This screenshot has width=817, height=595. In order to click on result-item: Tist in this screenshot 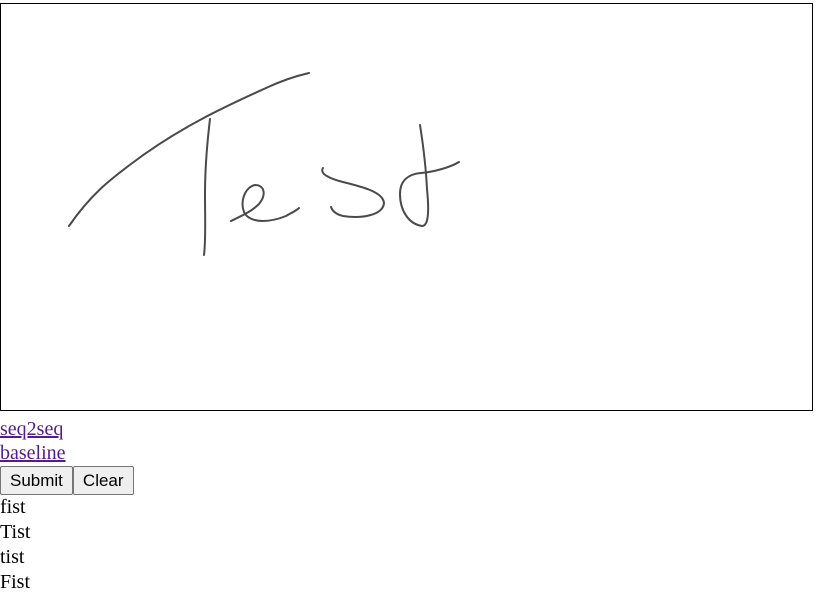, I will do `click(15, 532)`.